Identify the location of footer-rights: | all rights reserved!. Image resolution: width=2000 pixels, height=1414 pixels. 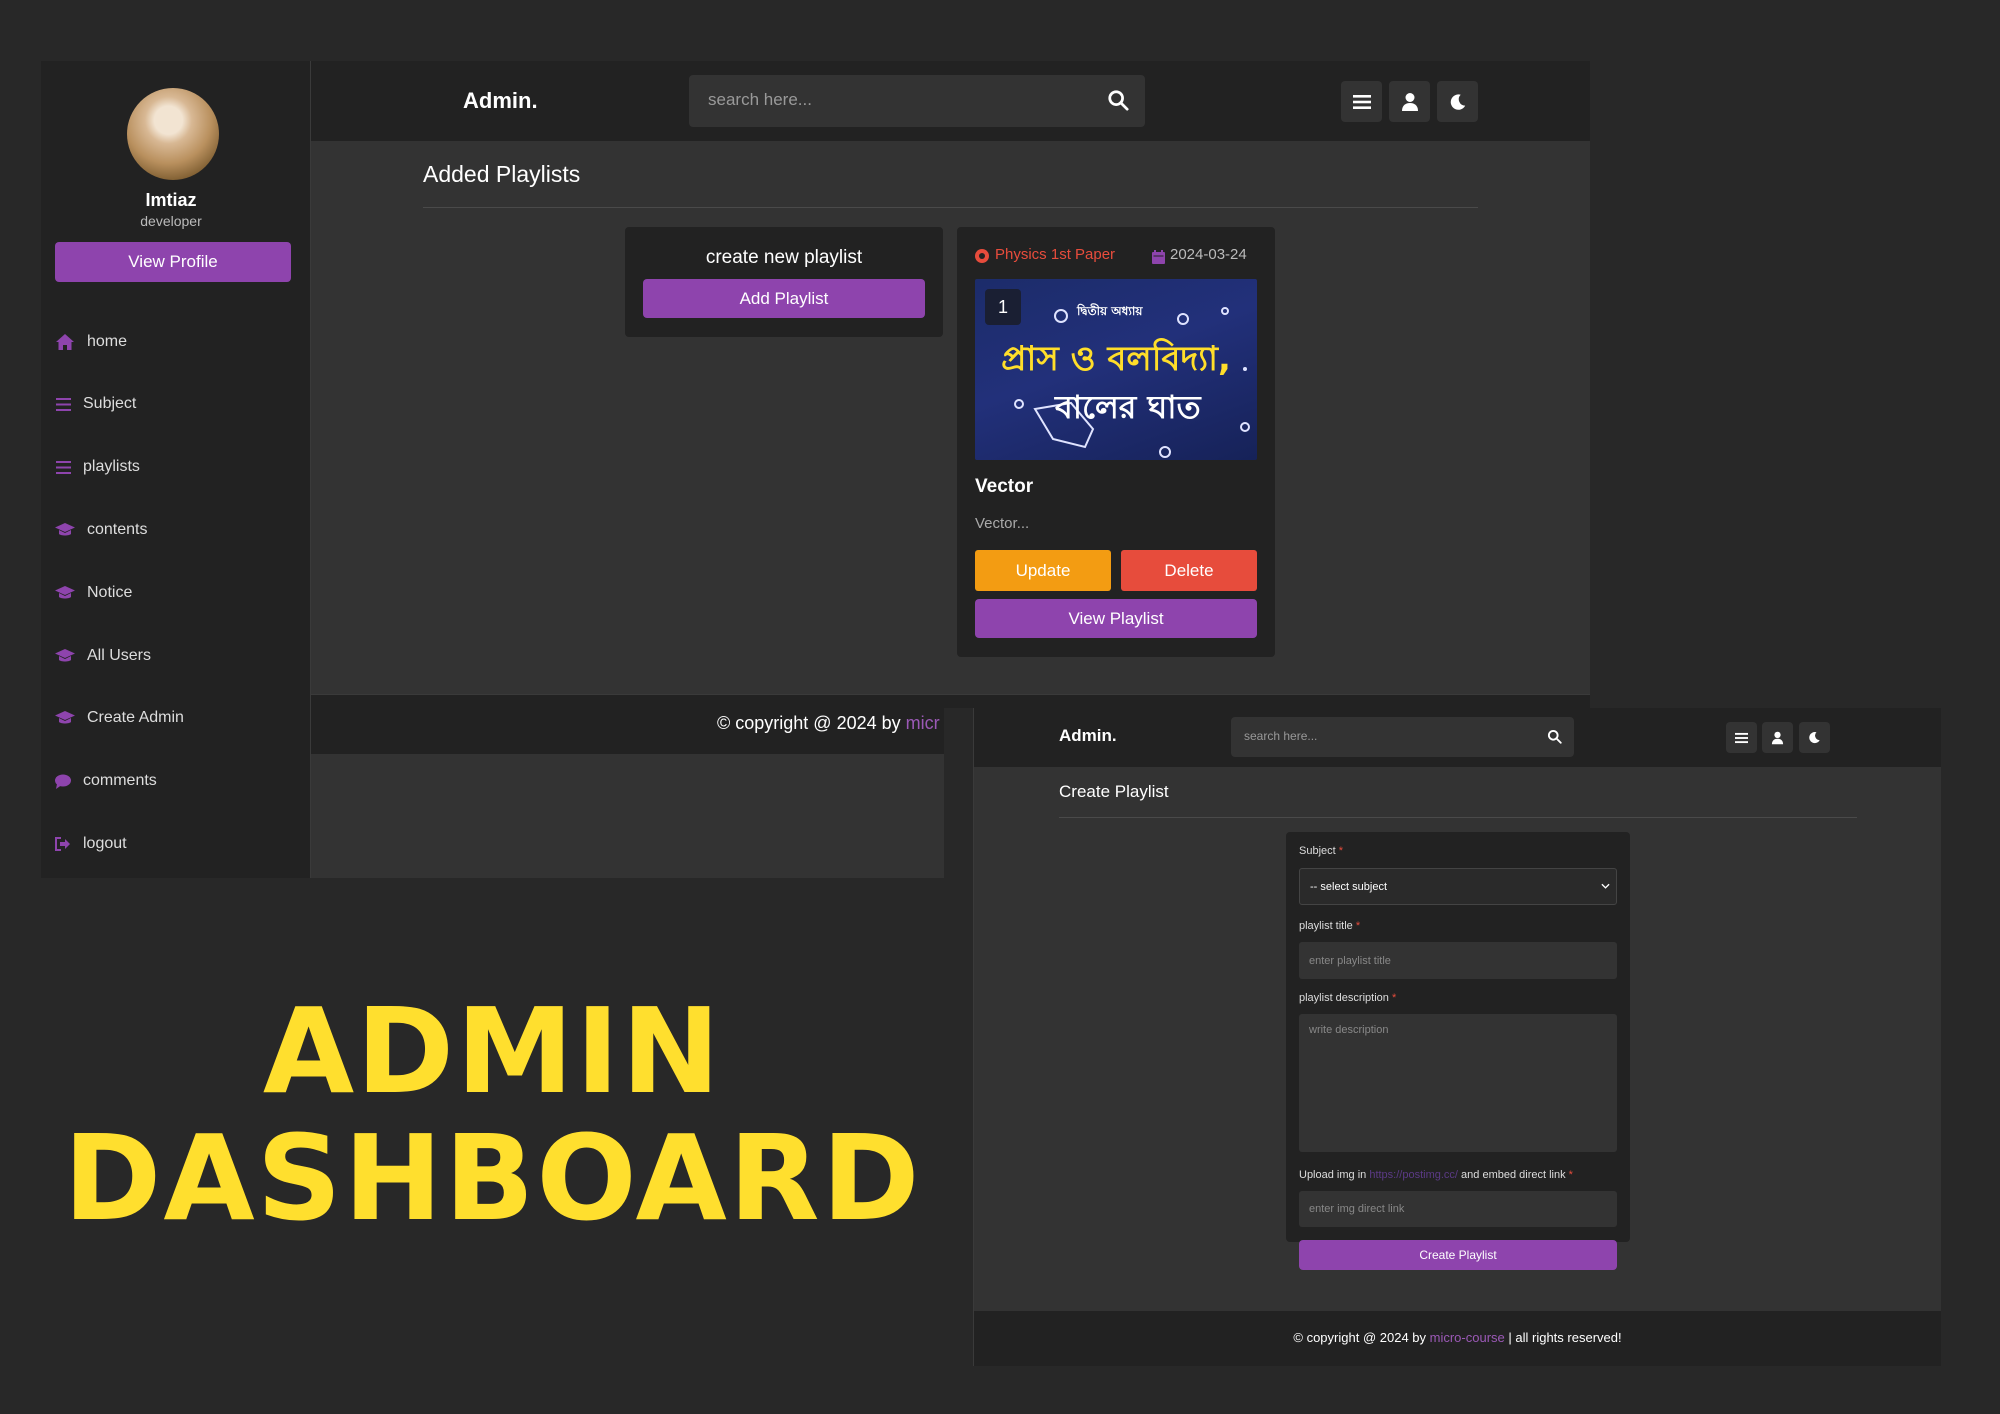
(1565, 1337).